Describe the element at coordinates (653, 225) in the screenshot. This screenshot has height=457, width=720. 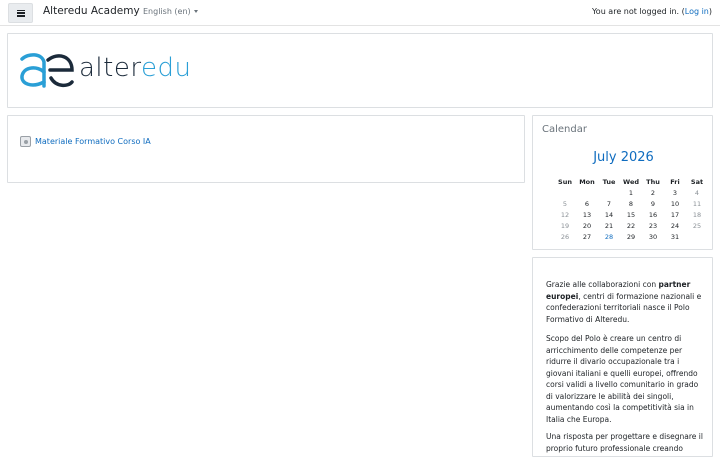
I see `calendar-day: 23` at that location.